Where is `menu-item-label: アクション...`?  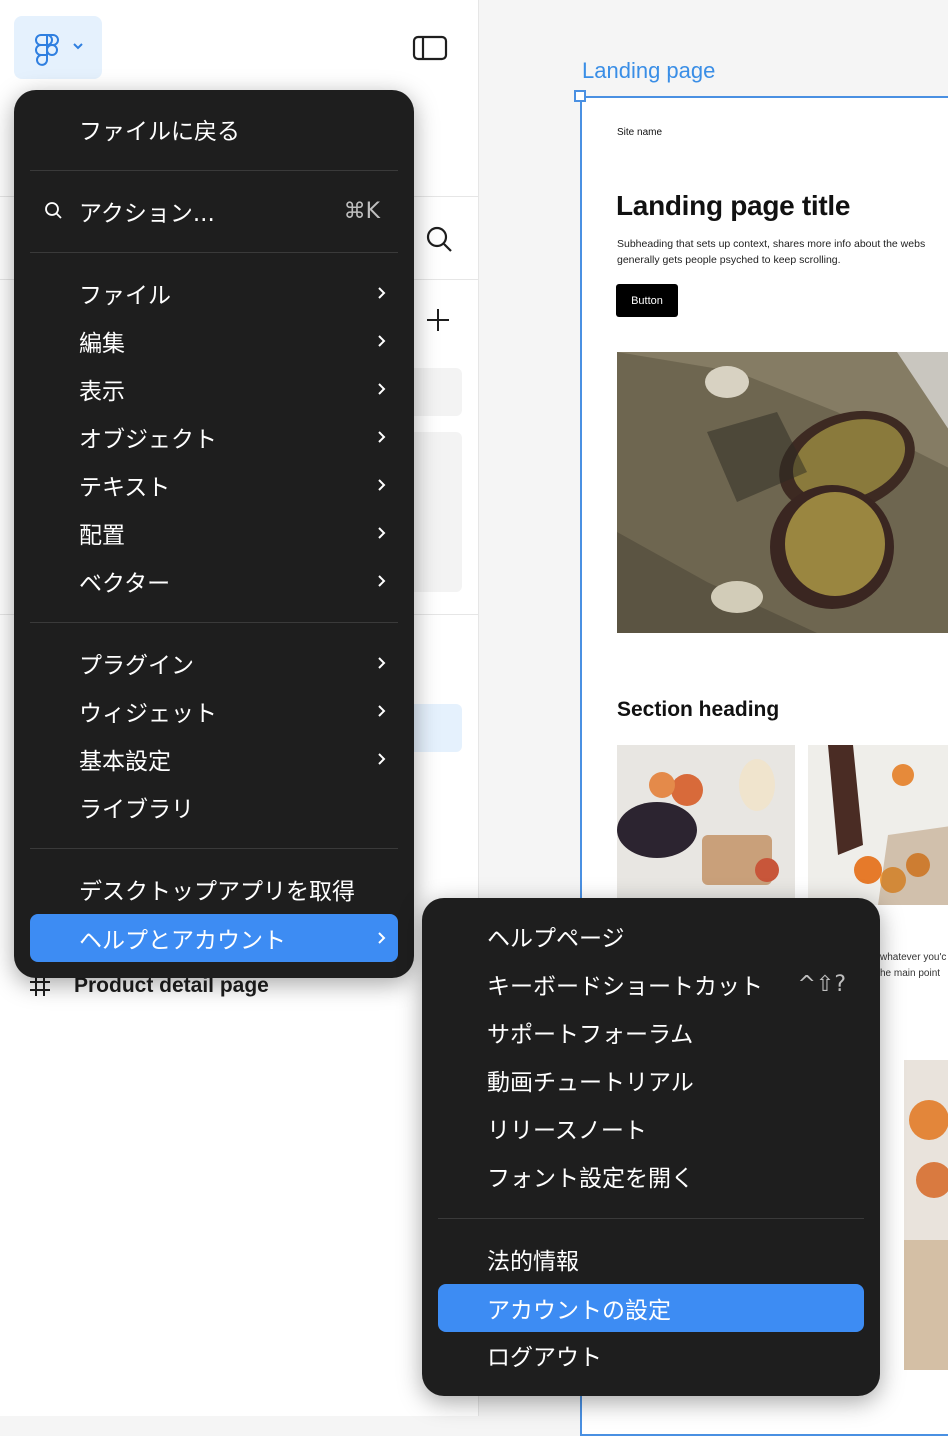 menu-item-label: アクション... is located at coordinates (147, 214).